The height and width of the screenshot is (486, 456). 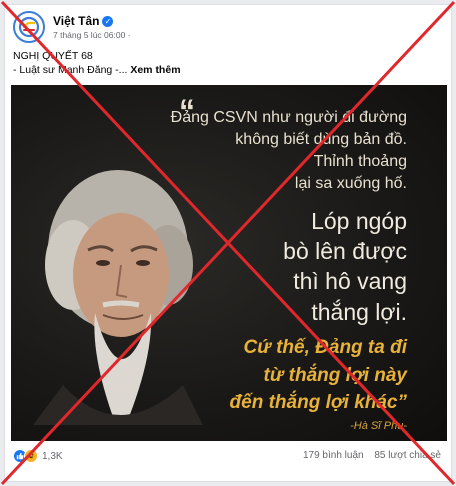 What do you see at coordinates (360, 161) in the screenshot?
I see `quote-line: Thỉnh thoảng` at bounding box center [360, 161].